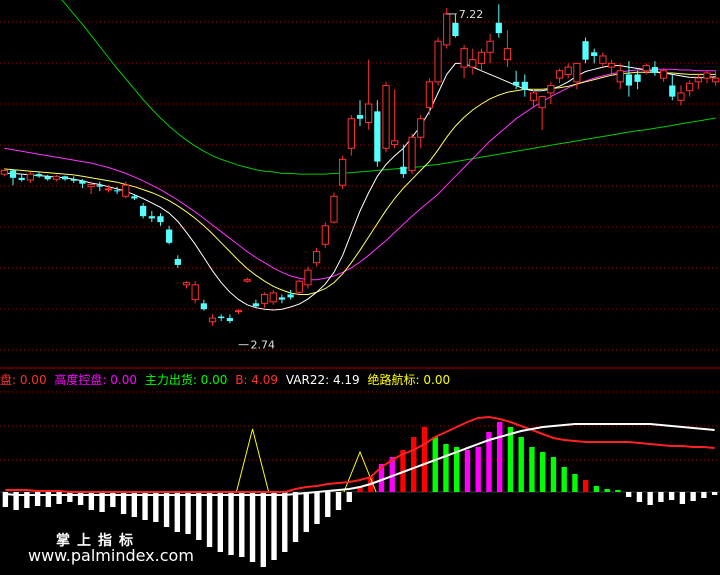 This screenshot has height=575, width=720. What do you see at coordinates (322, 380) in the screenshot?
I see `legend-var22: VAR22: 4.19` at bounding box center [322, 380].